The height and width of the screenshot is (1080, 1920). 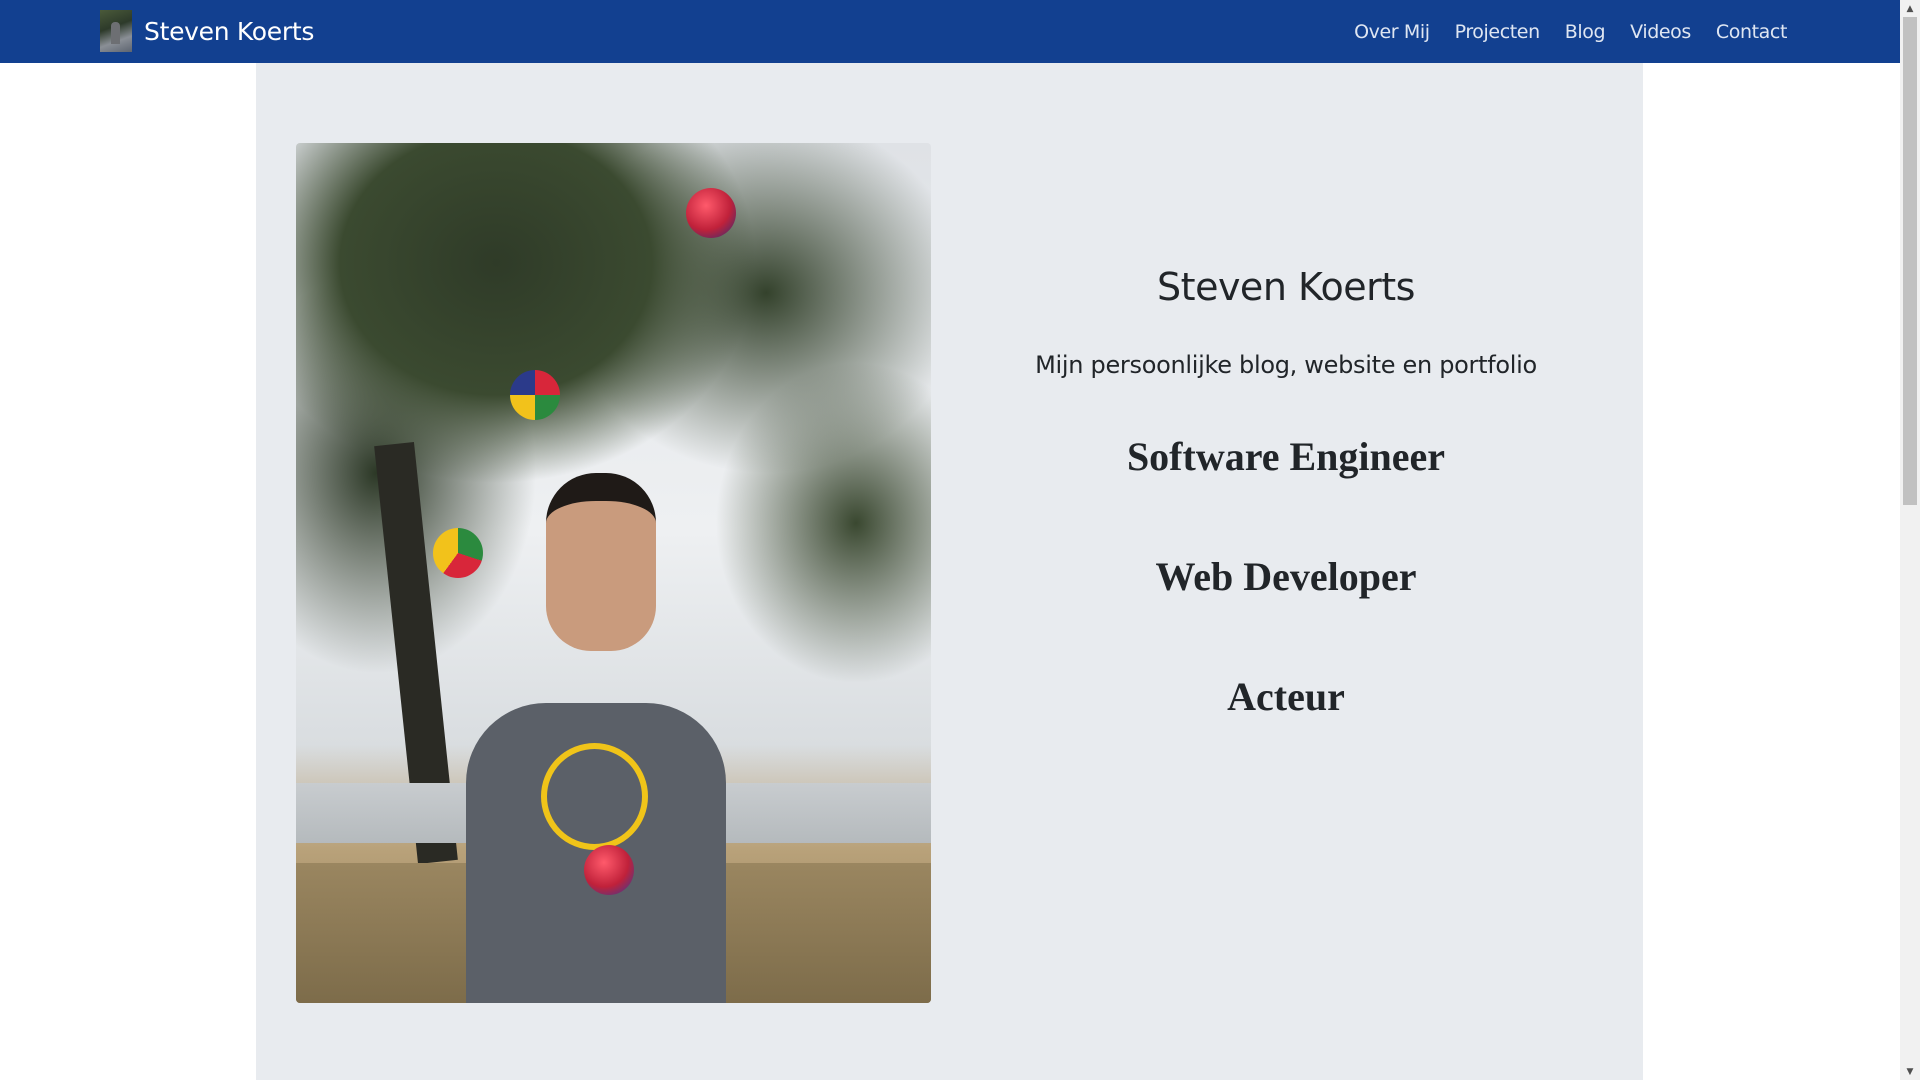 What do you see at coordinates (1558, 31) in the screenshot?
I see `nav-links: Over Mij Projecten Blog Videos Contact` at bounding box center [1558, 31].